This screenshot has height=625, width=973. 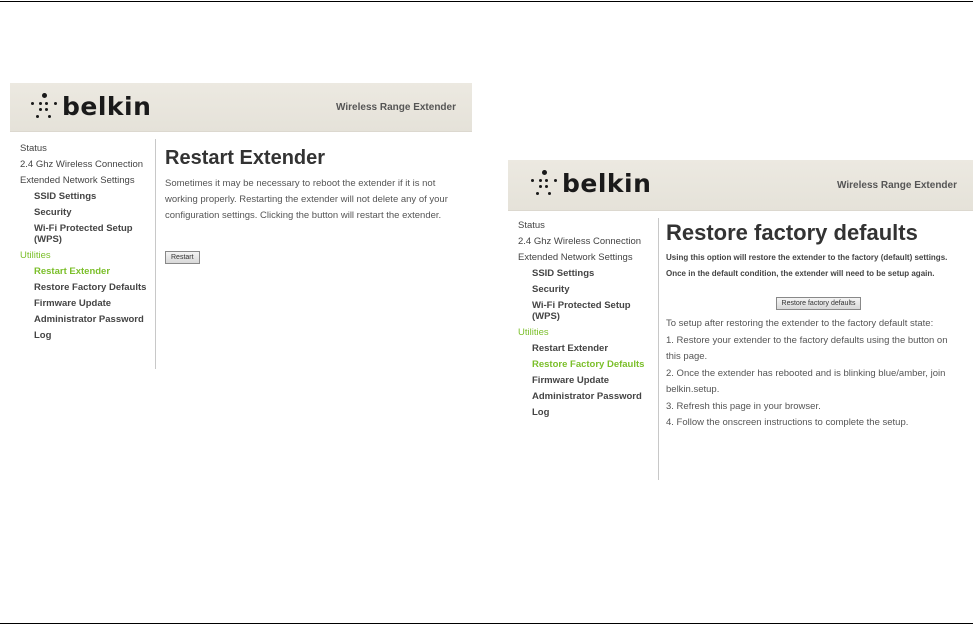 I want to click on page-title: Restore factory defaults, so click(x=792, y=232).